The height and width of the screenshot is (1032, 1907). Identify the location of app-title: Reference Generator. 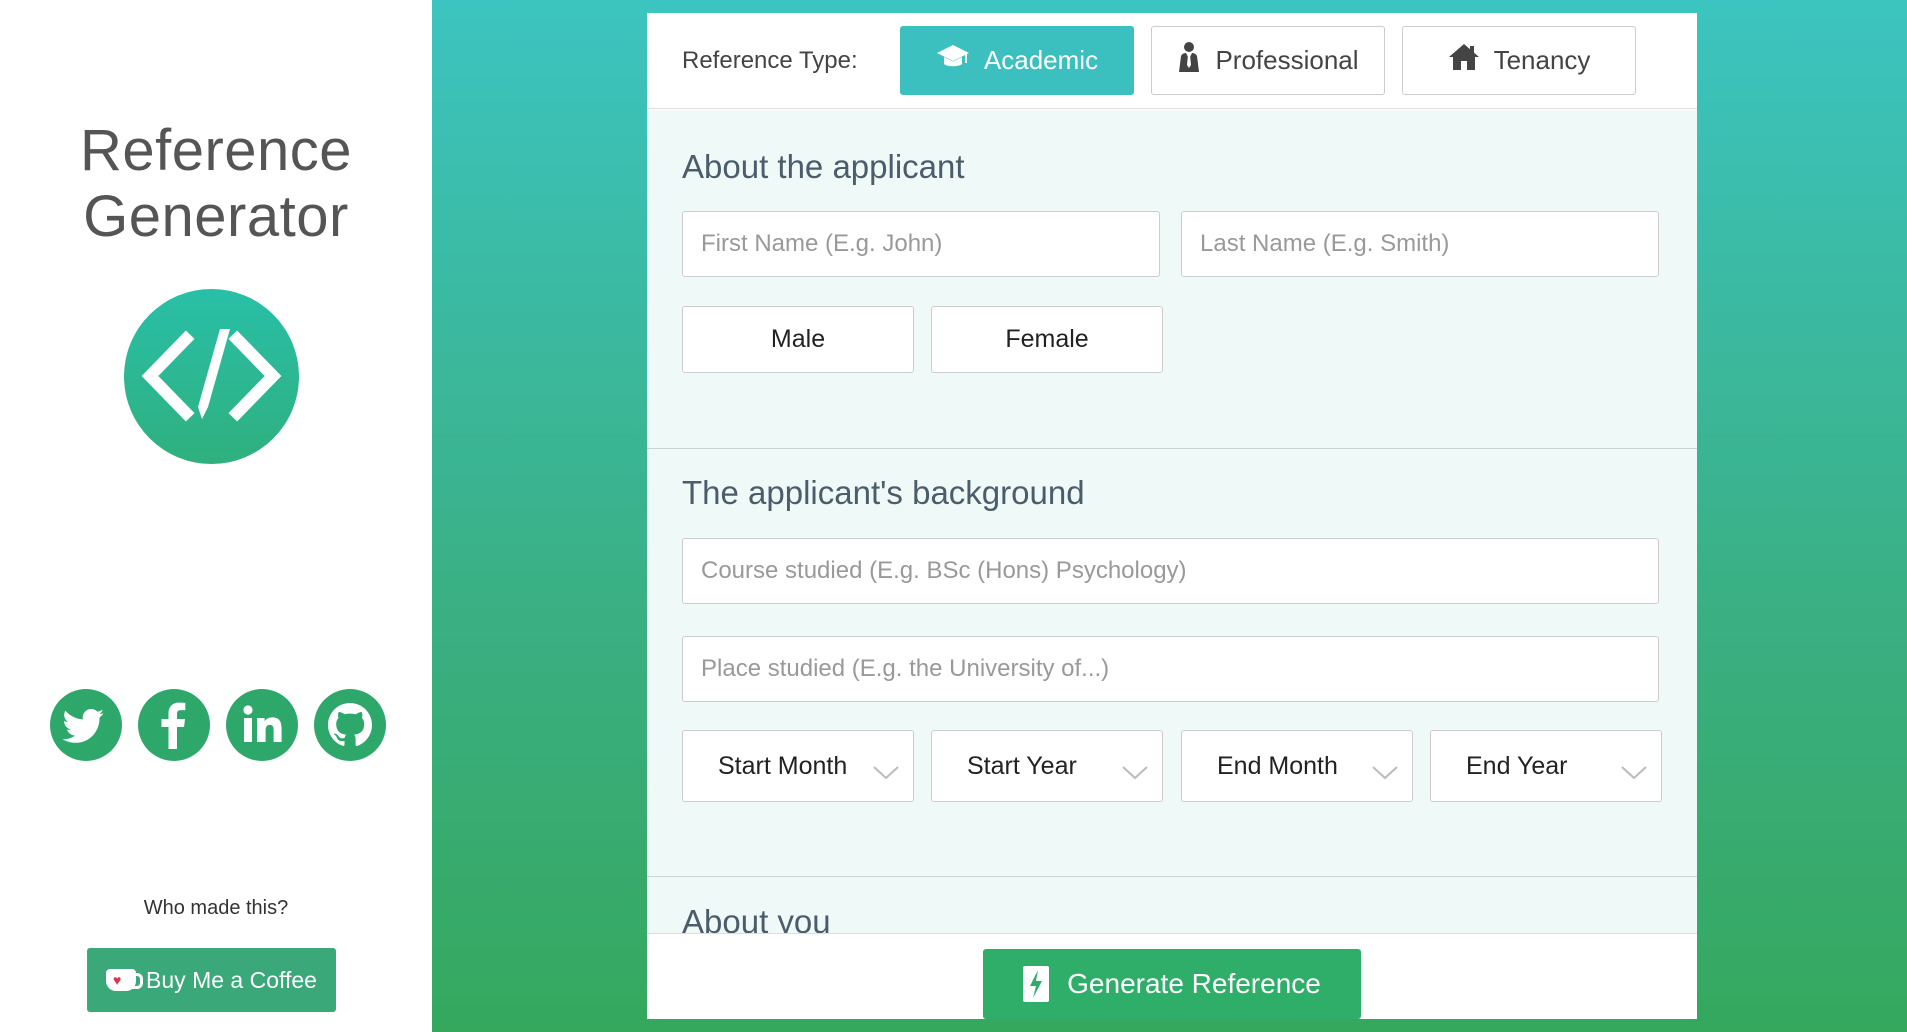
(216, 184).